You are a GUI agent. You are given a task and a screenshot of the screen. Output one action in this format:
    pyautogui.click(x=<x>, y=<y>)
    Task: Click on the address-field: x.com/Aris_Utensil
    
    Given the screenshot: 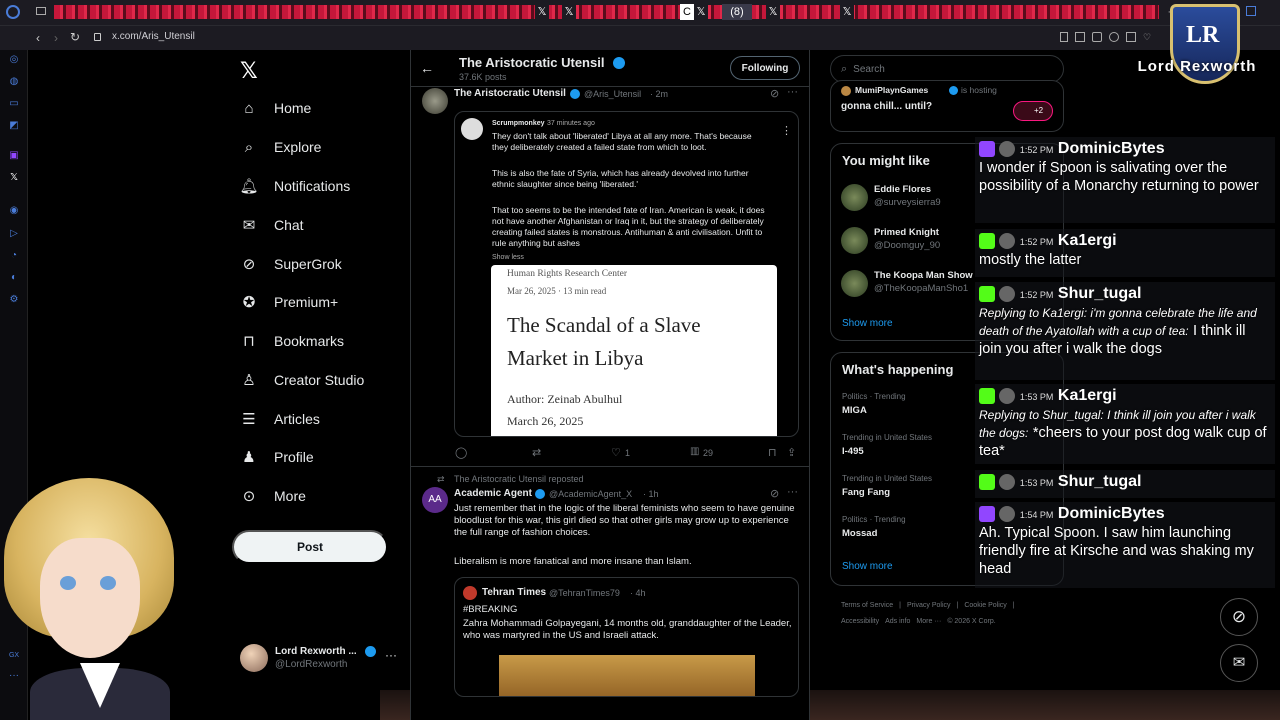 What is the action you would take?
    pyautogui.click(x=153, y=36)
    